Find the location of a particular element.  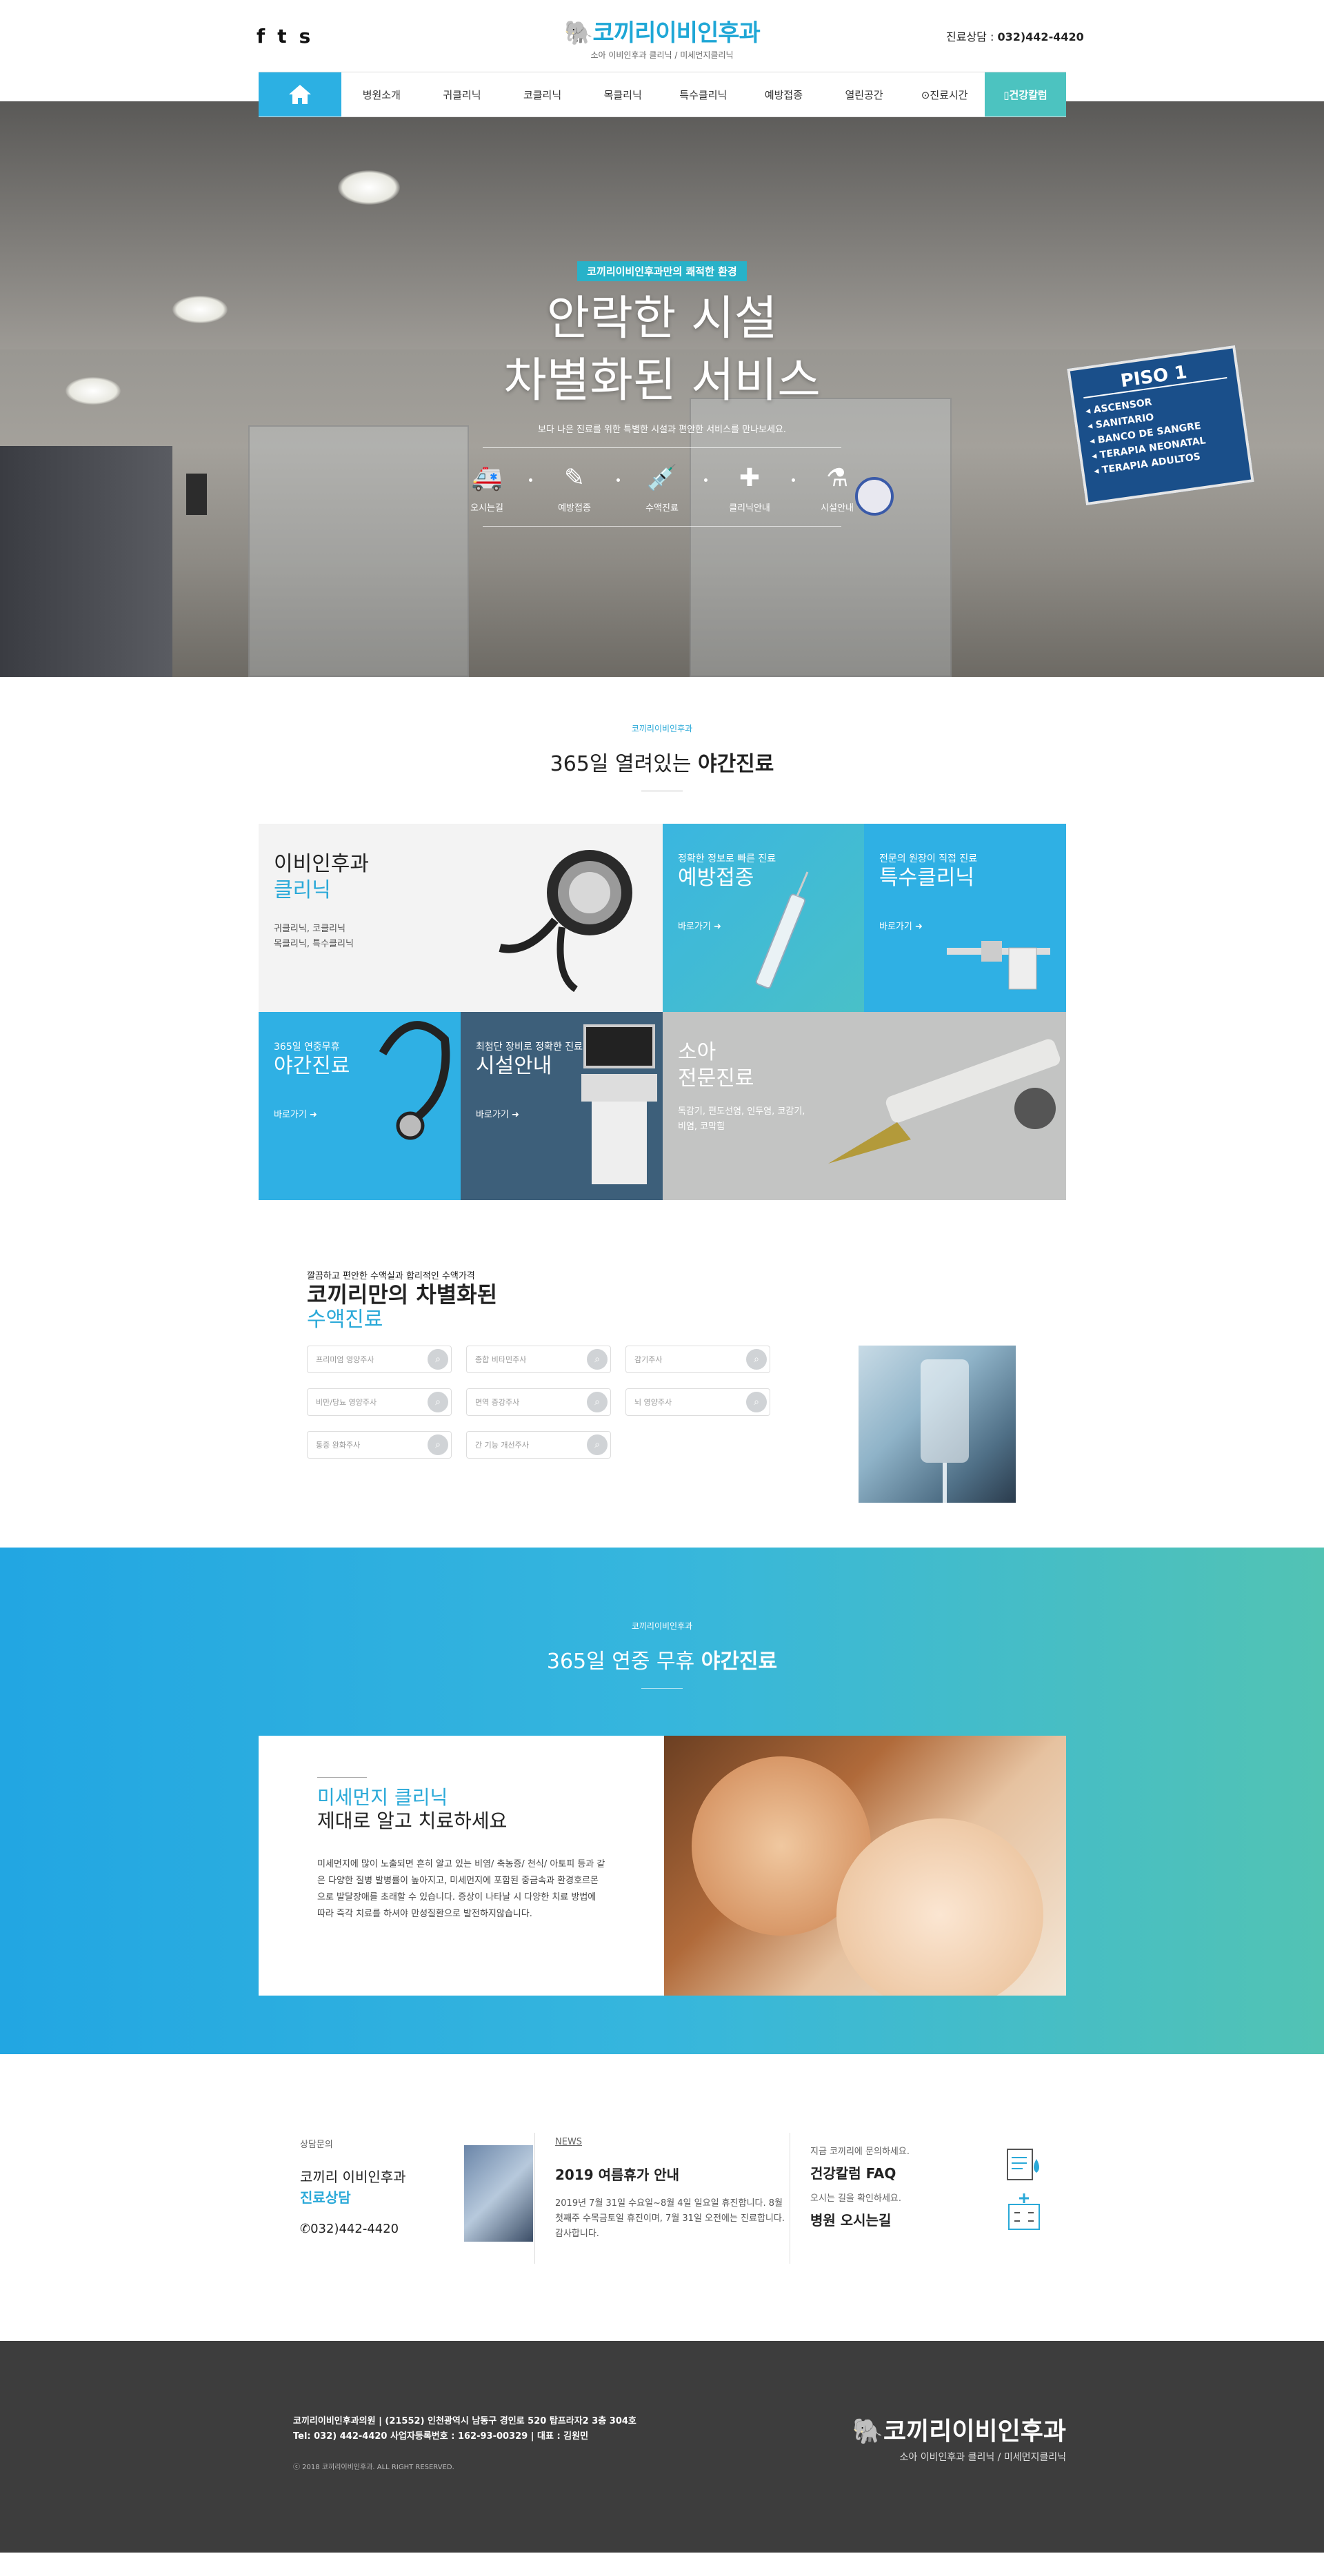

tile-night-care: 365일 연중무휴 야간진료 바로가기 ➜ is located at coordinates (360, 1106).